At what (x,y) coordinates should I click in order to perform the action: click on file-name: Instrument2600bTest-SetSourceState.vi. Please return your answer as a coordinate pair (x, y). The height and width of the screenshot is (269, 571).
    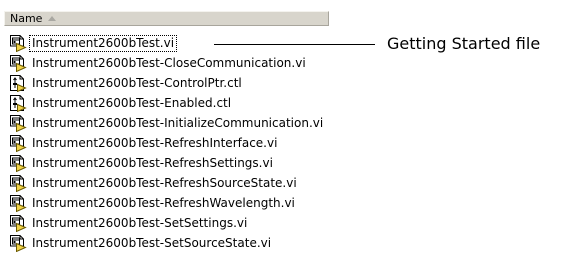
    Looking at the image, I should click on (152, 242).